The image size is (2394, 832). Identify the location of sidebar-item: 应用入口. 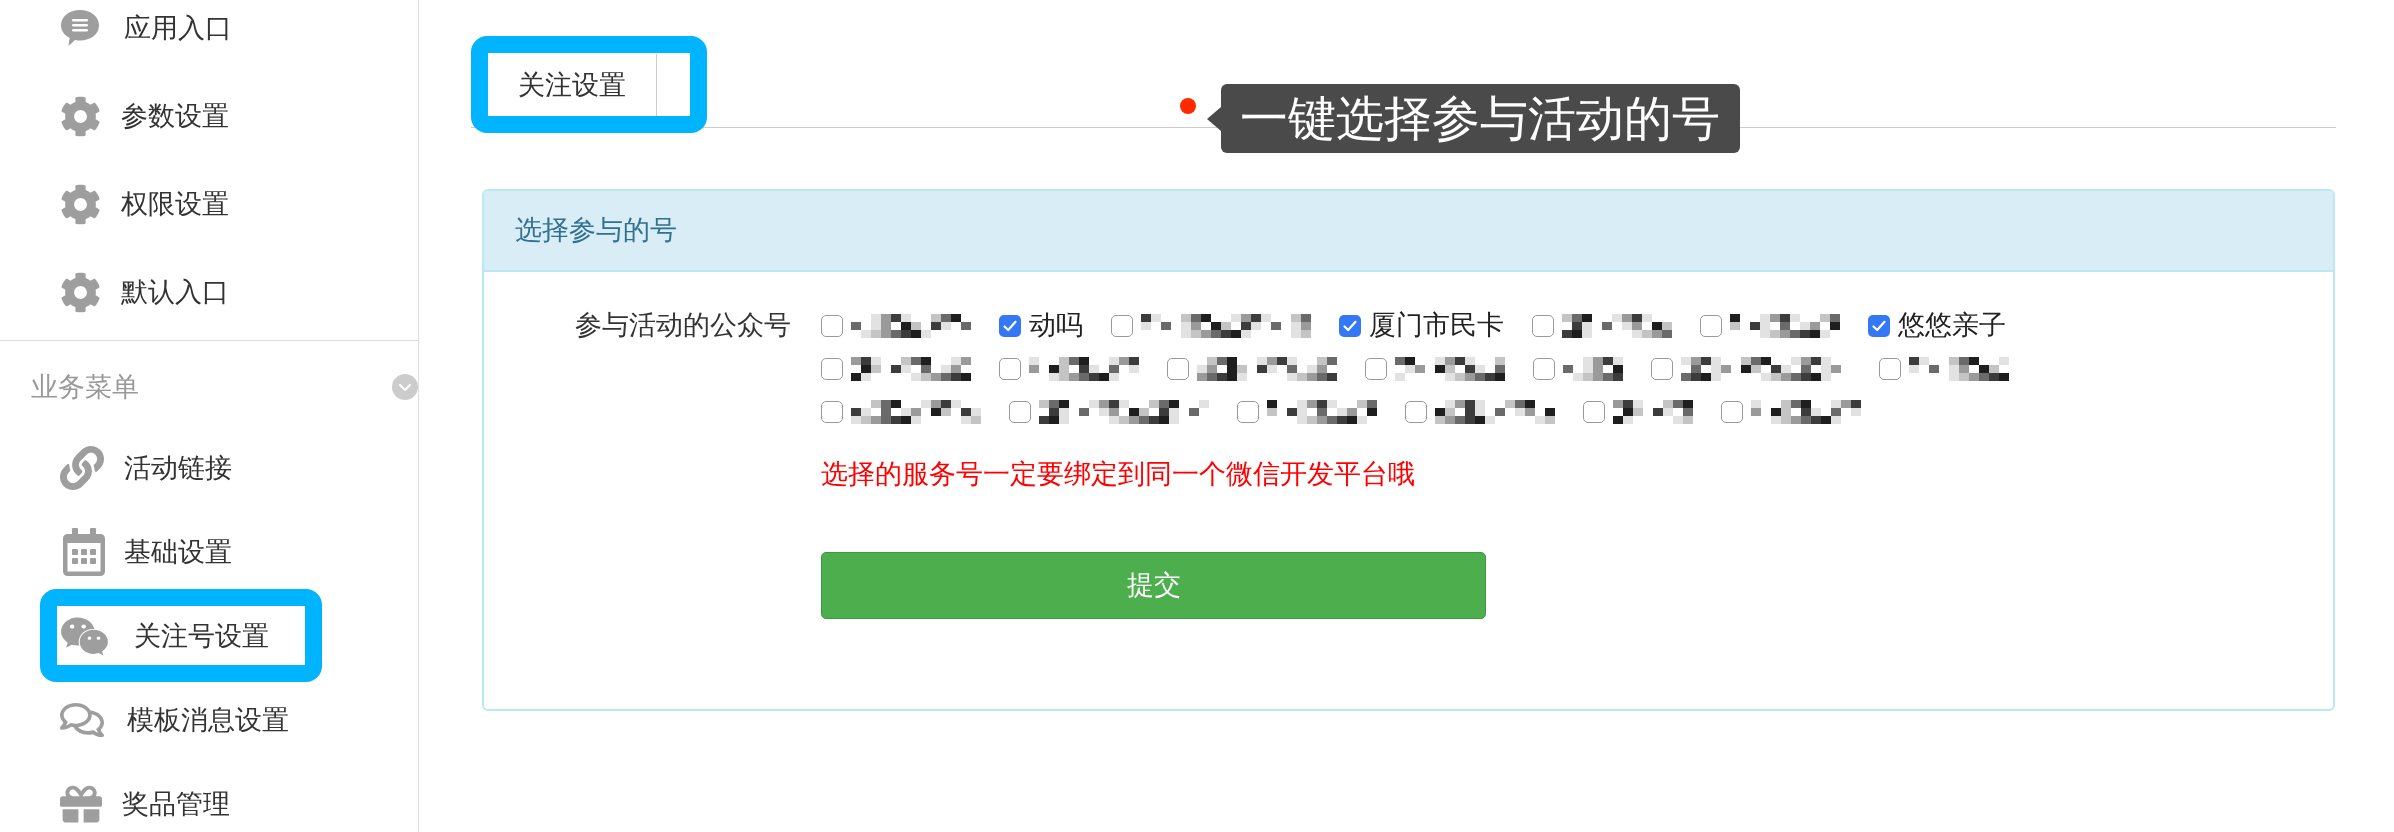
(146, 28).